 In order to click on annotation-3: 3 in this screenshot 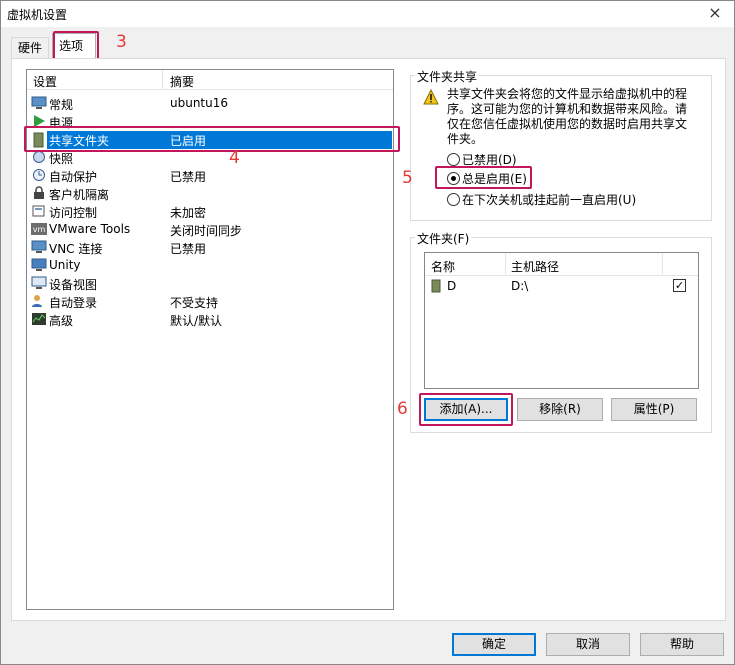, I will do `click(121, 42)`.